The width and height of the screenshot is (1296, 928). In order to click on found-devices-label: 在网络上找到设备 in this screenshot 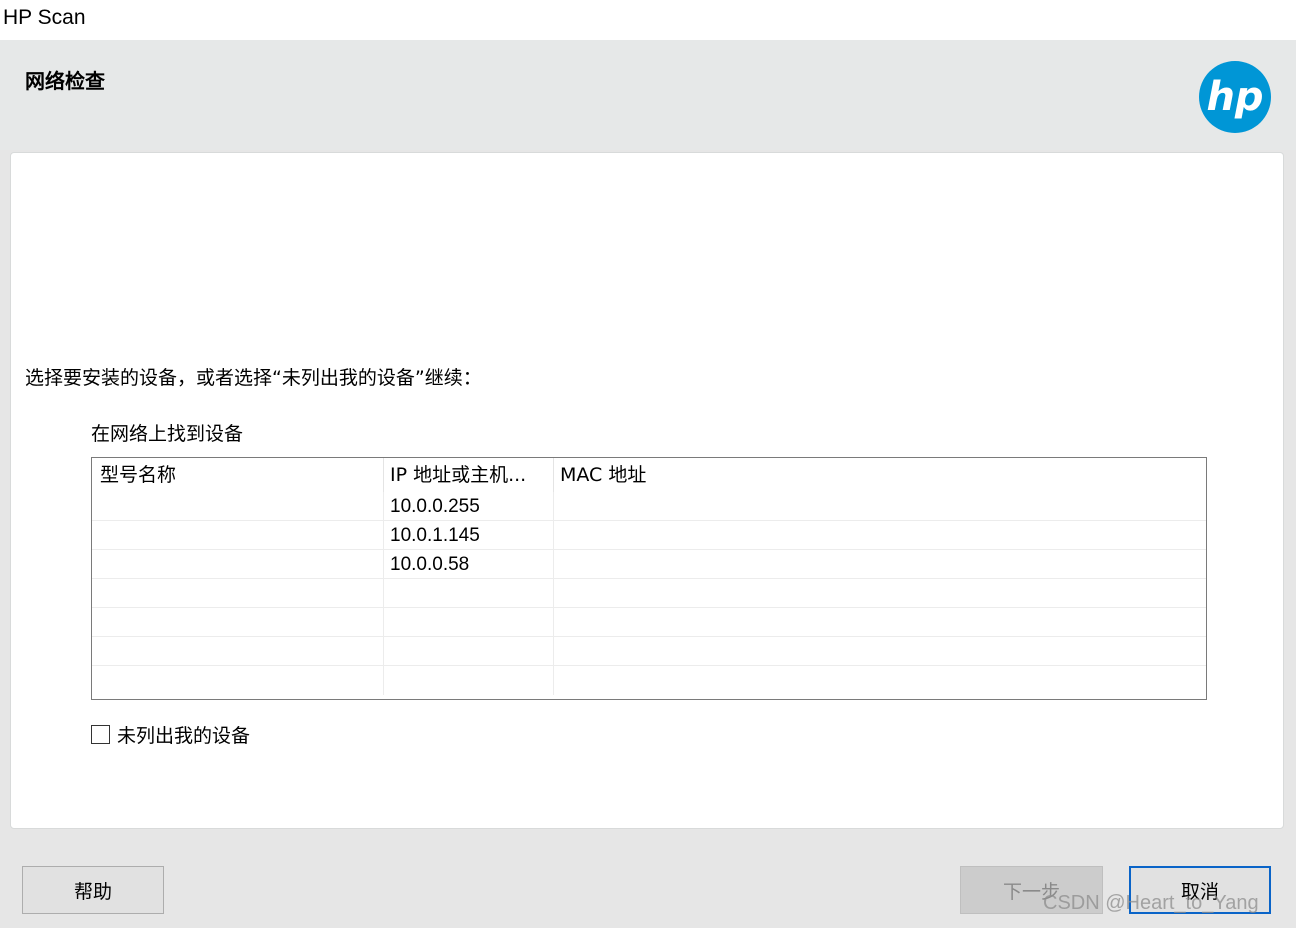, I will do `click(167, 434)`.